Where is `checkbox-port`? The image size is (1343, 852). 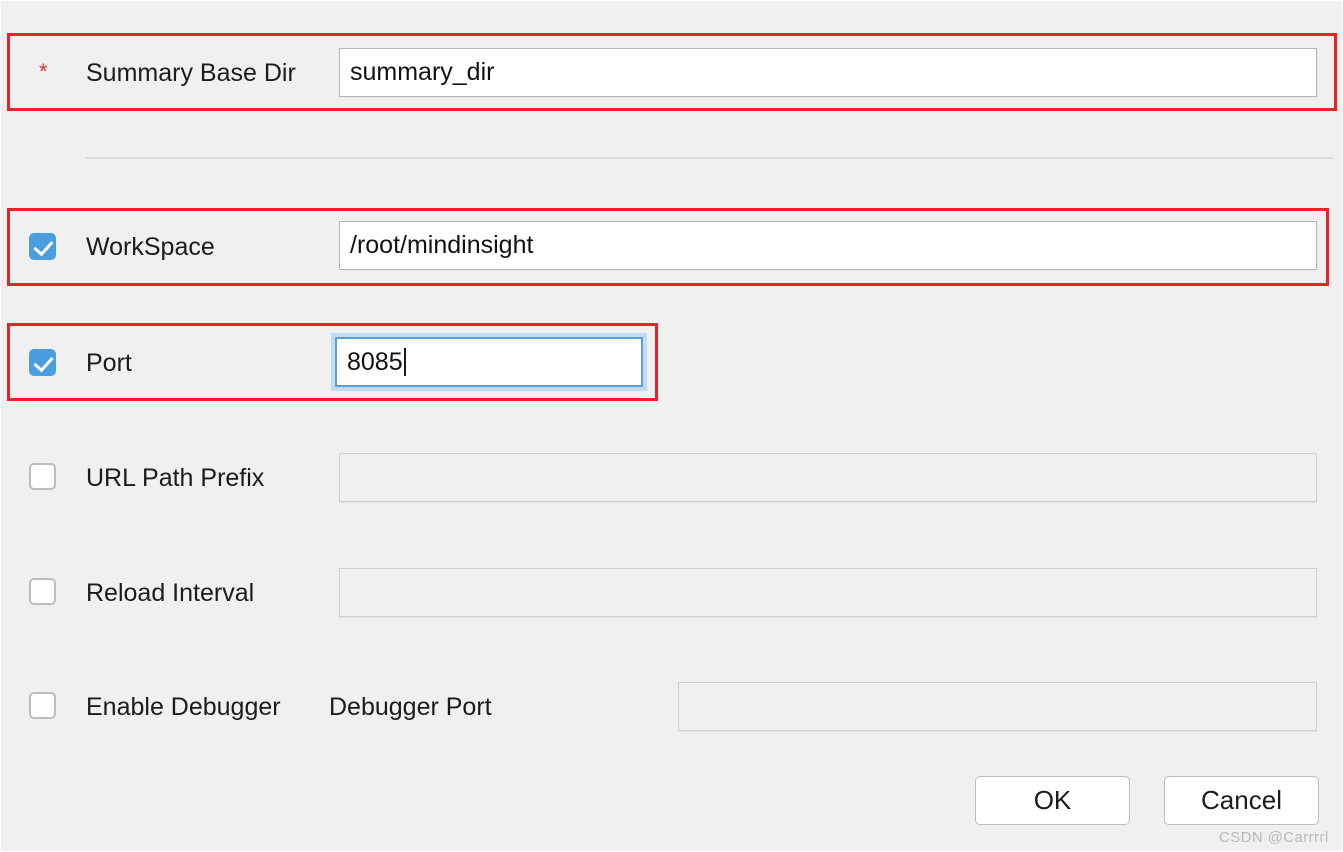 checkbox-port is located at coordinates (42, 362).